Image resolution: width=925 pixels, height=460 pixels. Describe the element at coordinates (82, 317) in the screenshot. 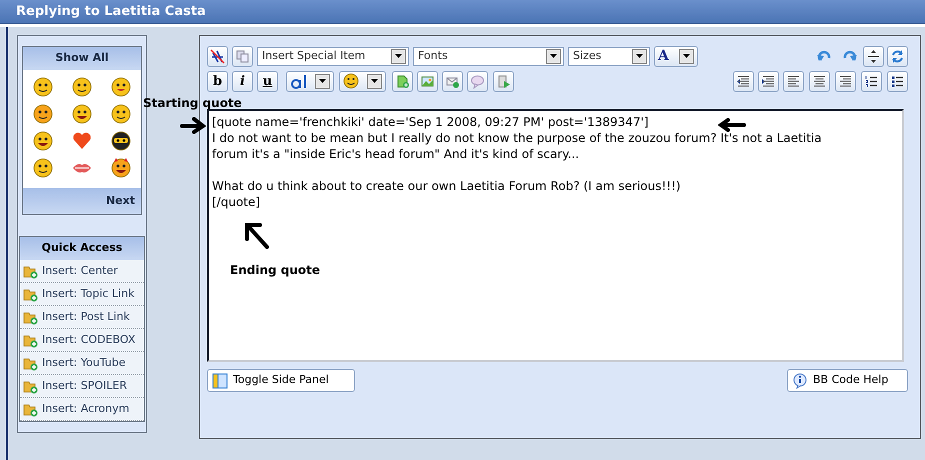

I see `quick-access-item: Insert: Post Link` at that location.